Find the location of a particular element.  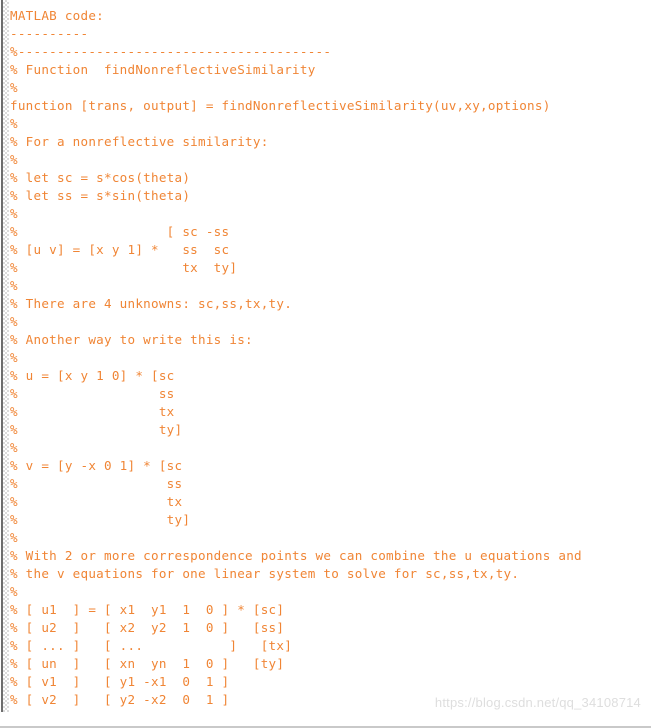

watermark-text: https://blog.csdn.net/qq_34108714 is located at coordinates (537, 702).